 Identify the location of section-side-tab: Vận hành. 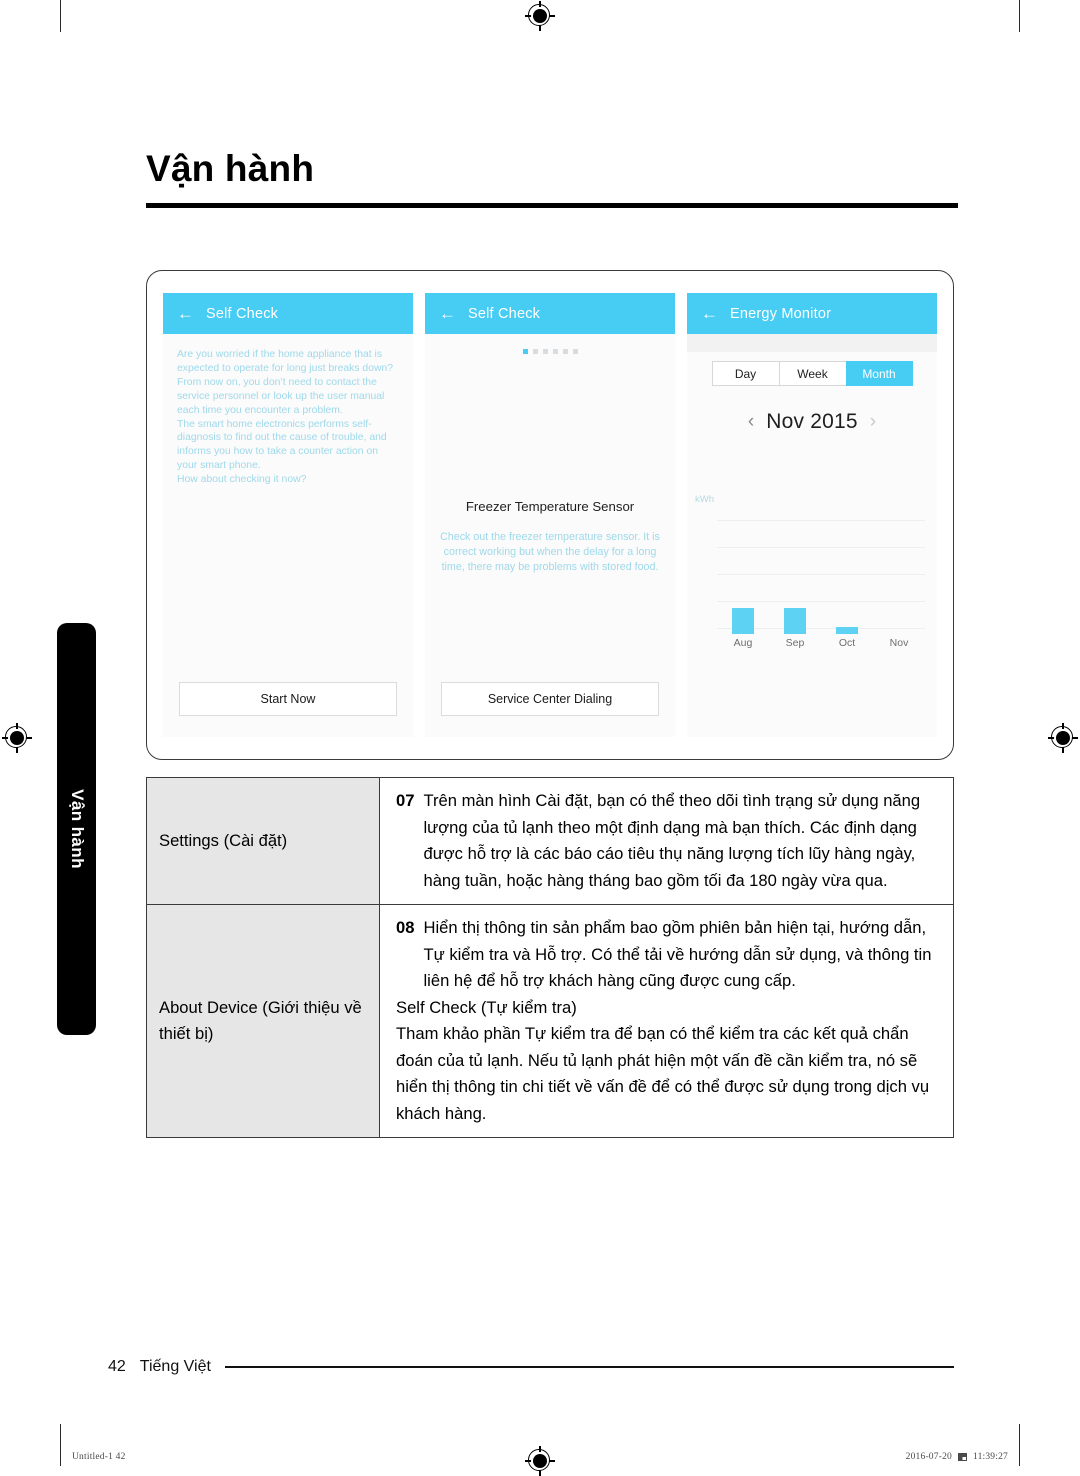
(76, 829).